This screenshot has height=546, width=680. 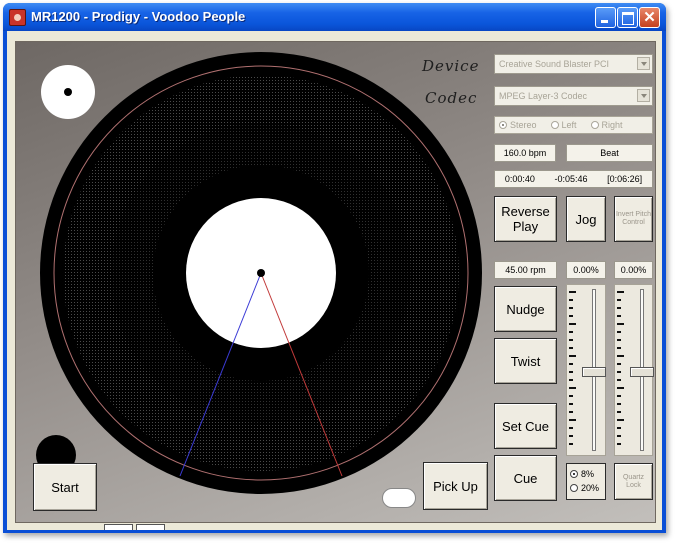 I want to click on time-elapsed: 0:00:40, so click(x=519, y=179).